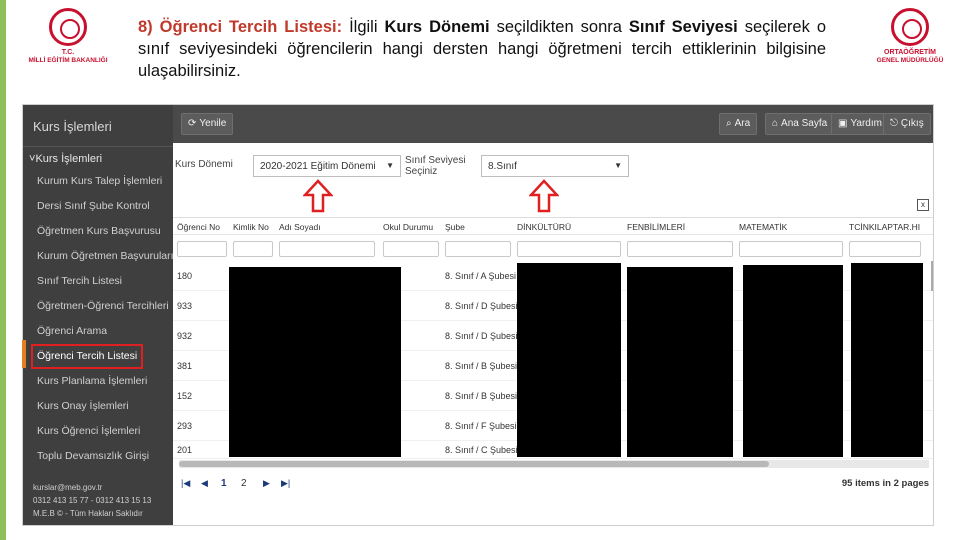  What do you see at coordinates (98, 256) in the screenshot?
I see `sidebar-item-kurum-ogretmen-basvurulari: Kurum Öğretmen Başvuruları` at bounding box center [98, 256].